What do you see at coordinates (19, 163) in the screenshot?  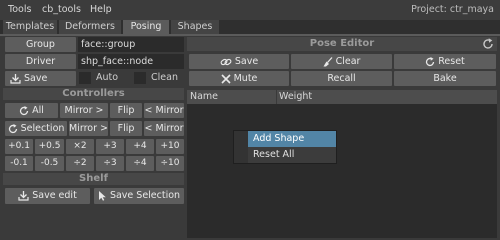 I see `step-minus-0-1: -0.1` at bounding box center [19, 163].